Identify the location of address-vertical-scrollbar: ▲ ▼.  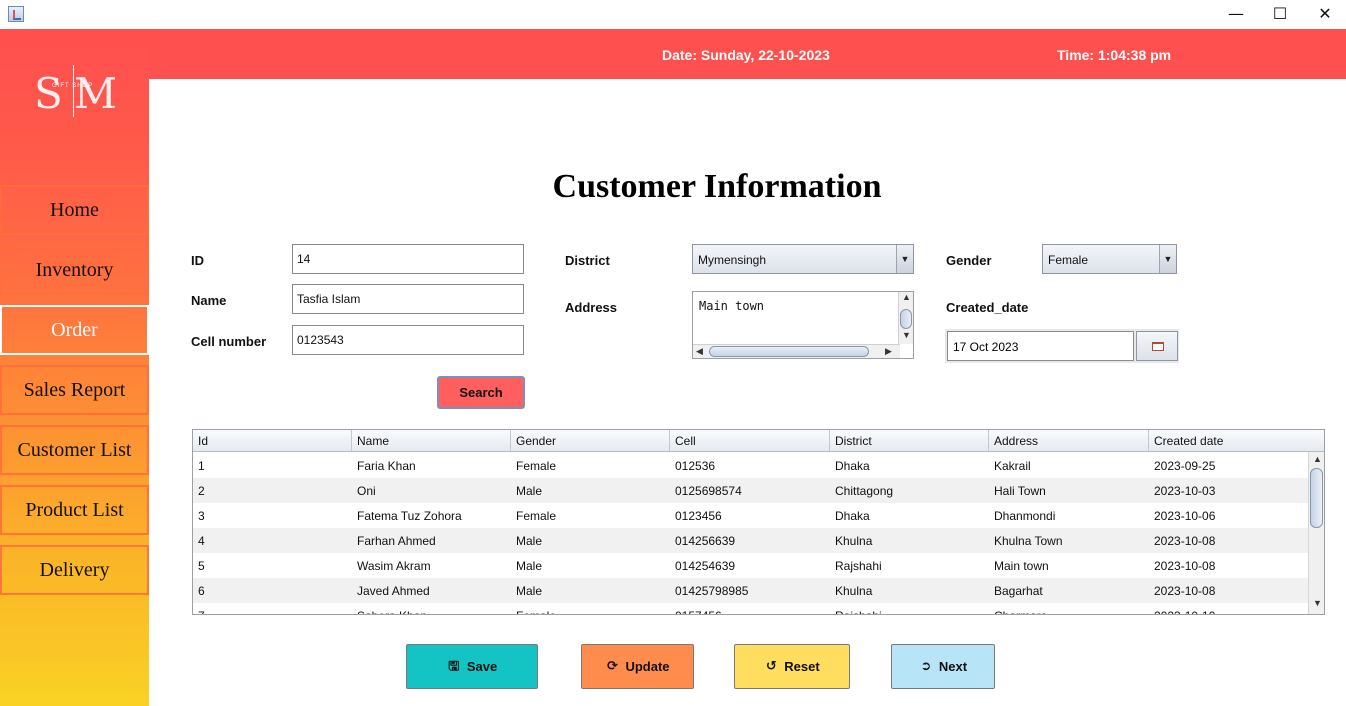
(905, 318).